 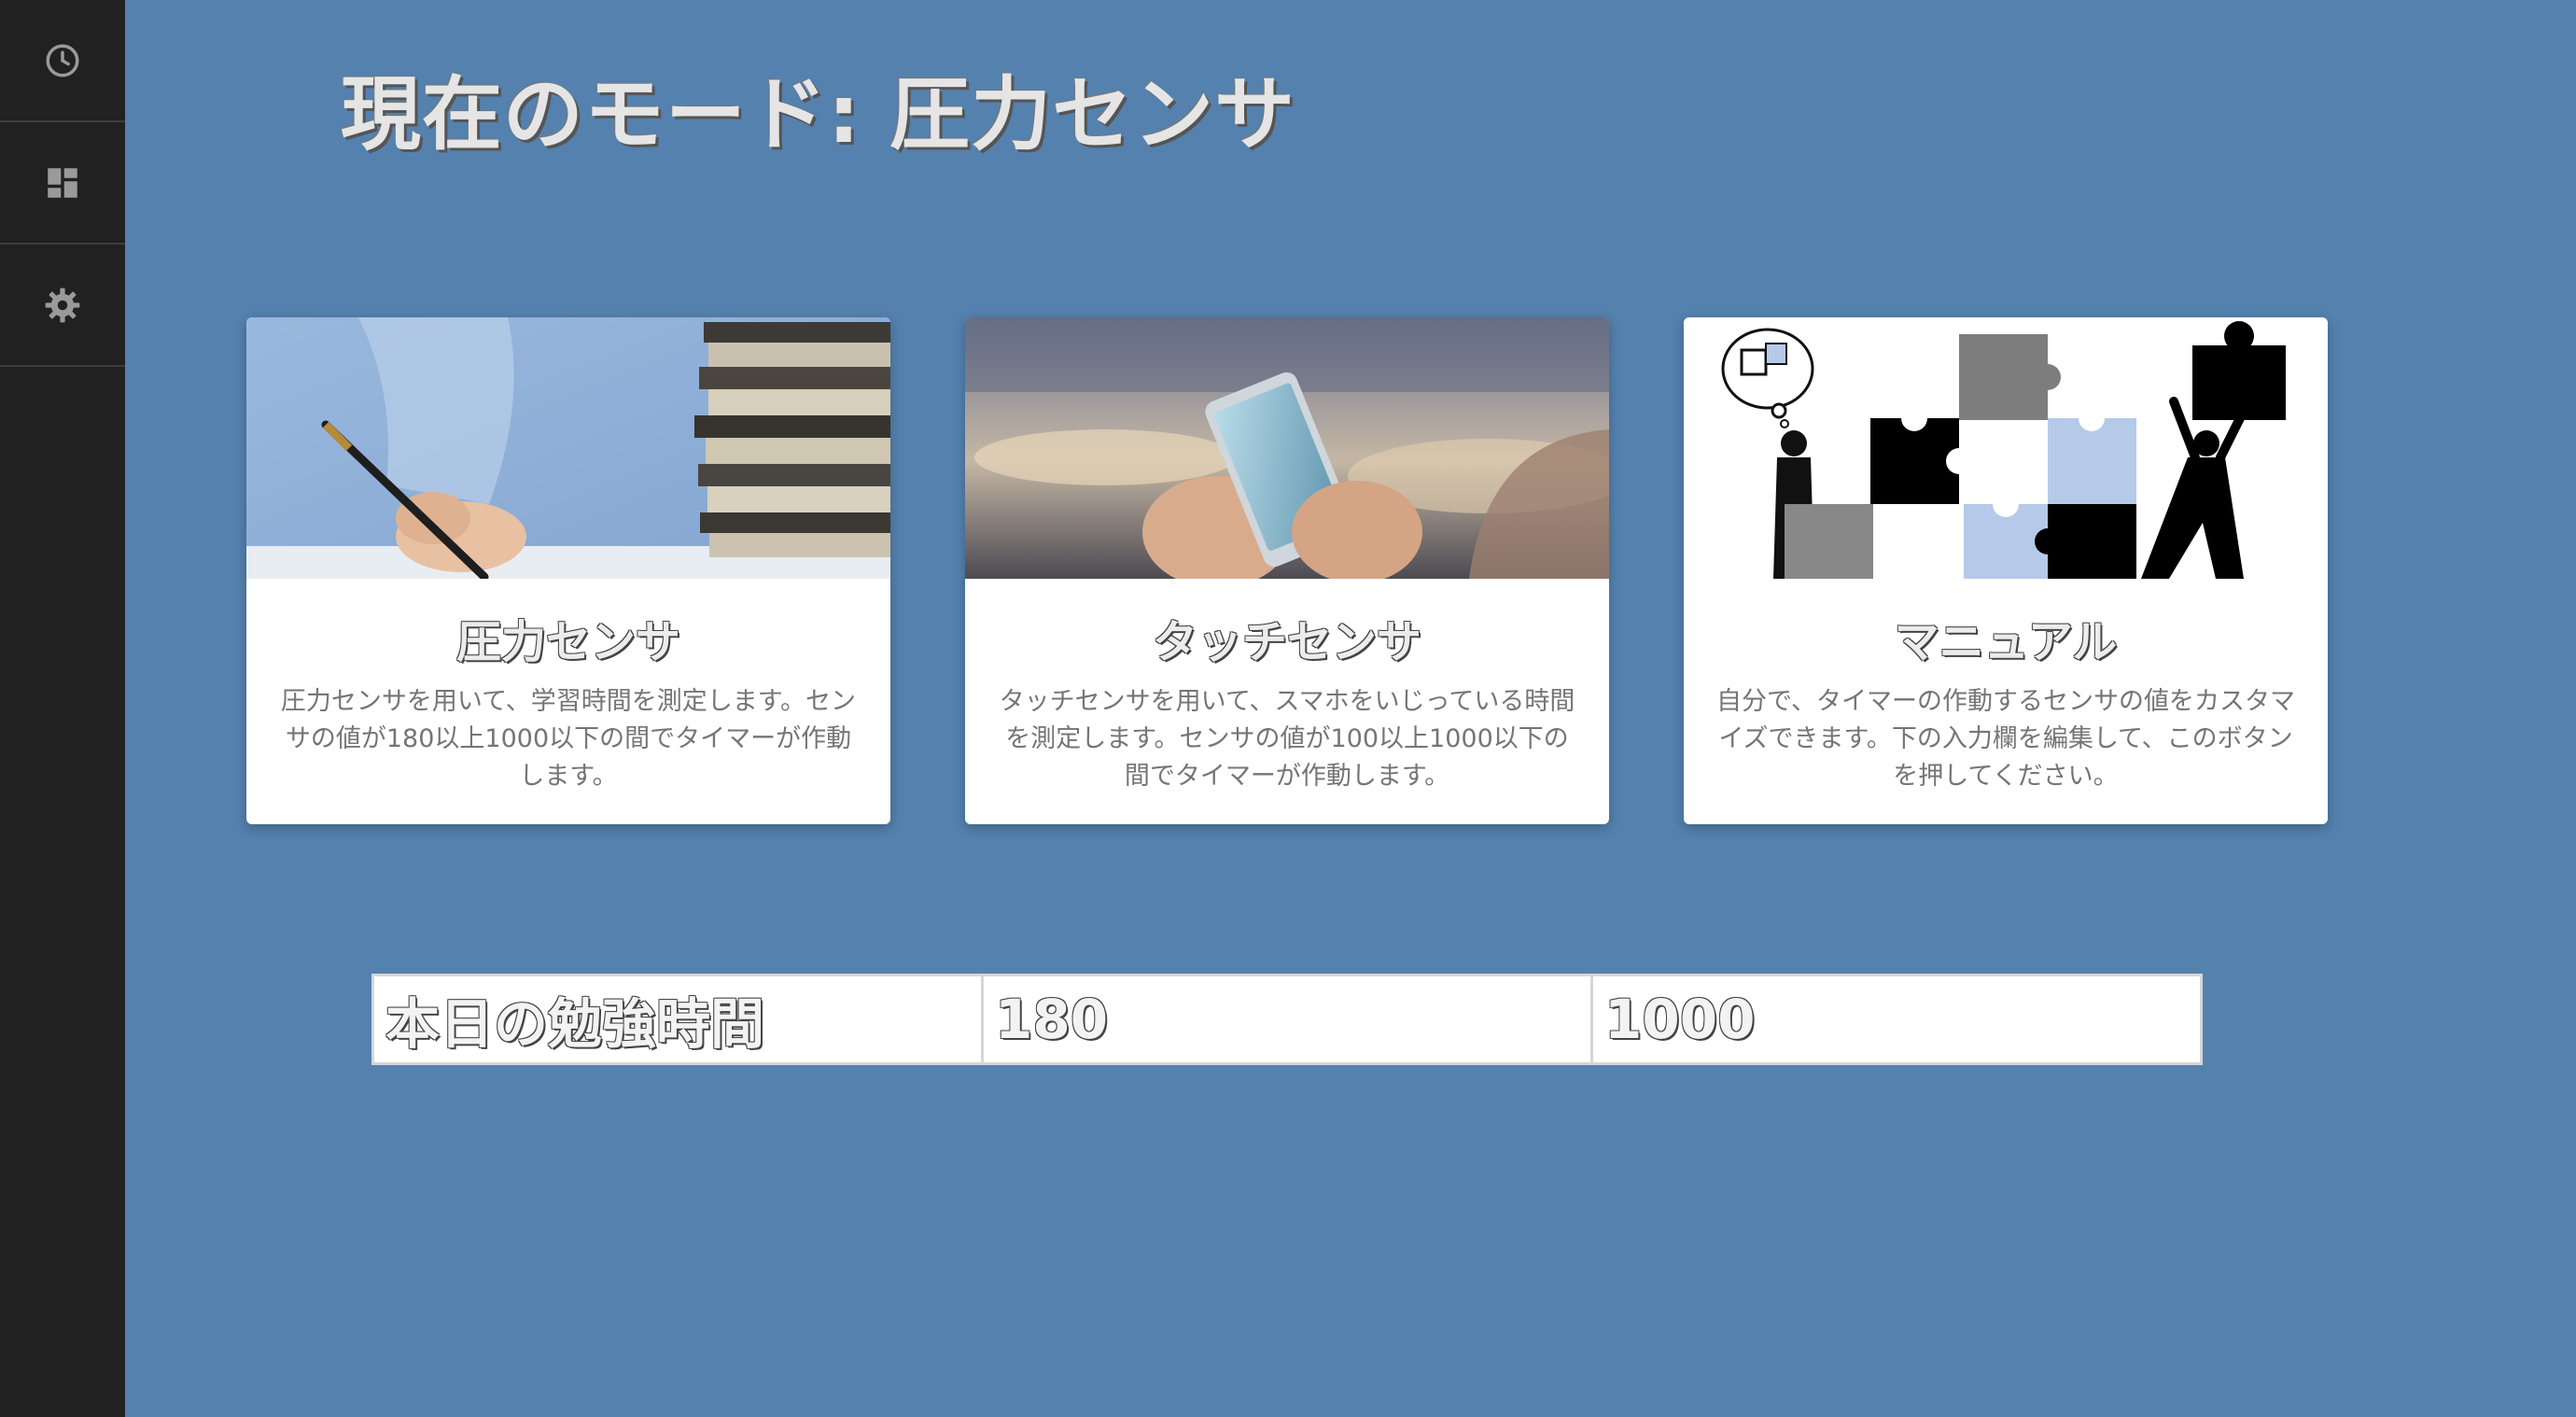 I want to click on smartphone-photo, so click(x=1287, y=448).